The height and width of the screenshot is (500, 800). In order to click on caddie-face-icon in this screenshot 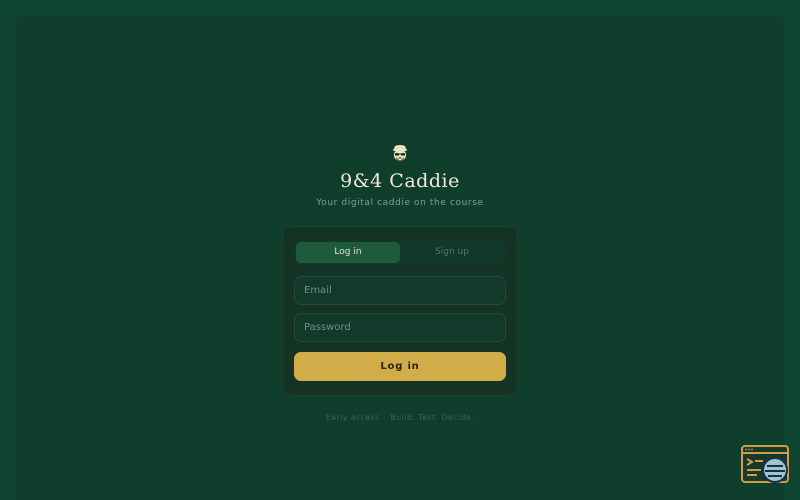, I will do `click(400, 153)`.